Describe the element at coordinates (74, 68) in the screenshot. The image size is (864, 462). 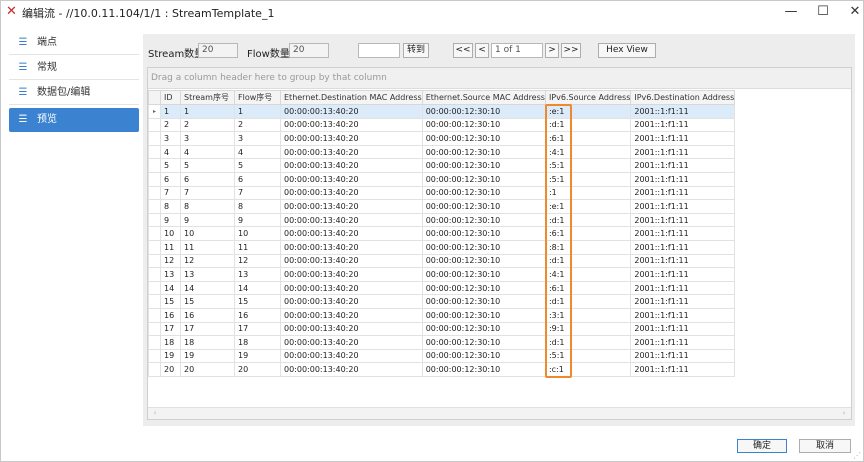
I see `sidebar-item-general: ☰ 常规` at that location.